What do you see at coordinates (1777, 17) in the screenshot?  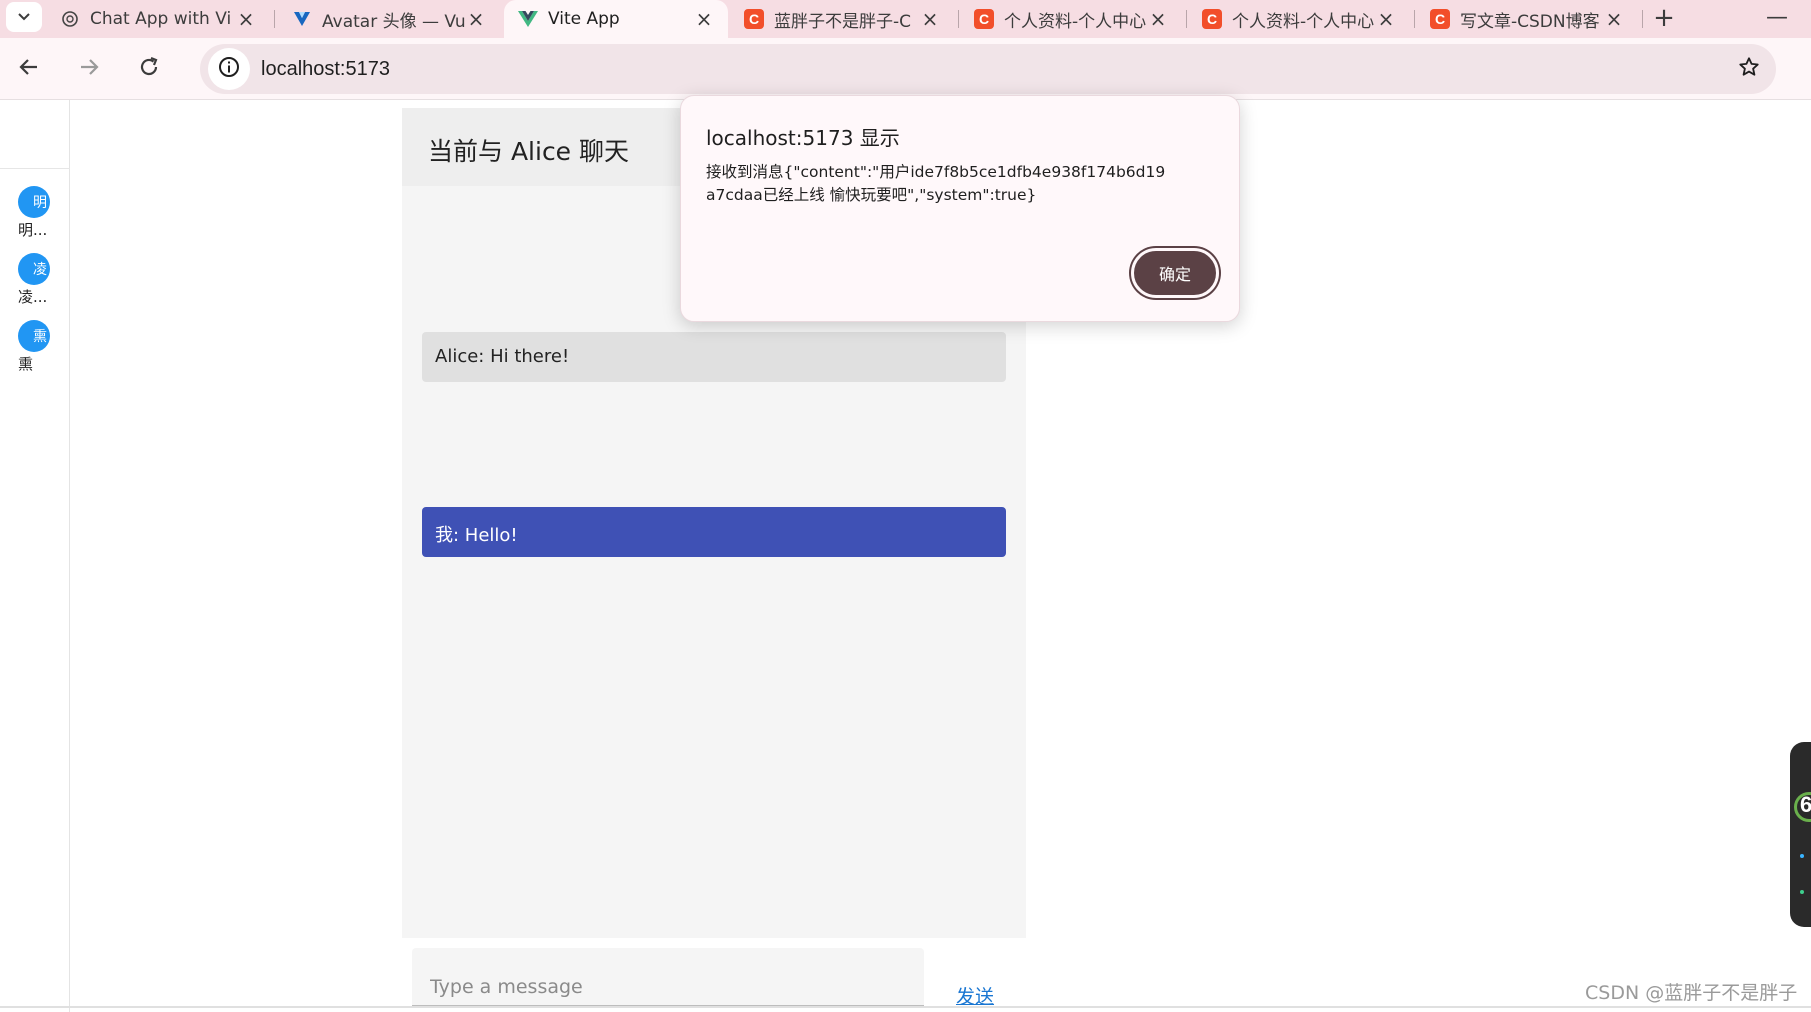 I see `minimize-window-button: —` at bounding box center [1777, 17].